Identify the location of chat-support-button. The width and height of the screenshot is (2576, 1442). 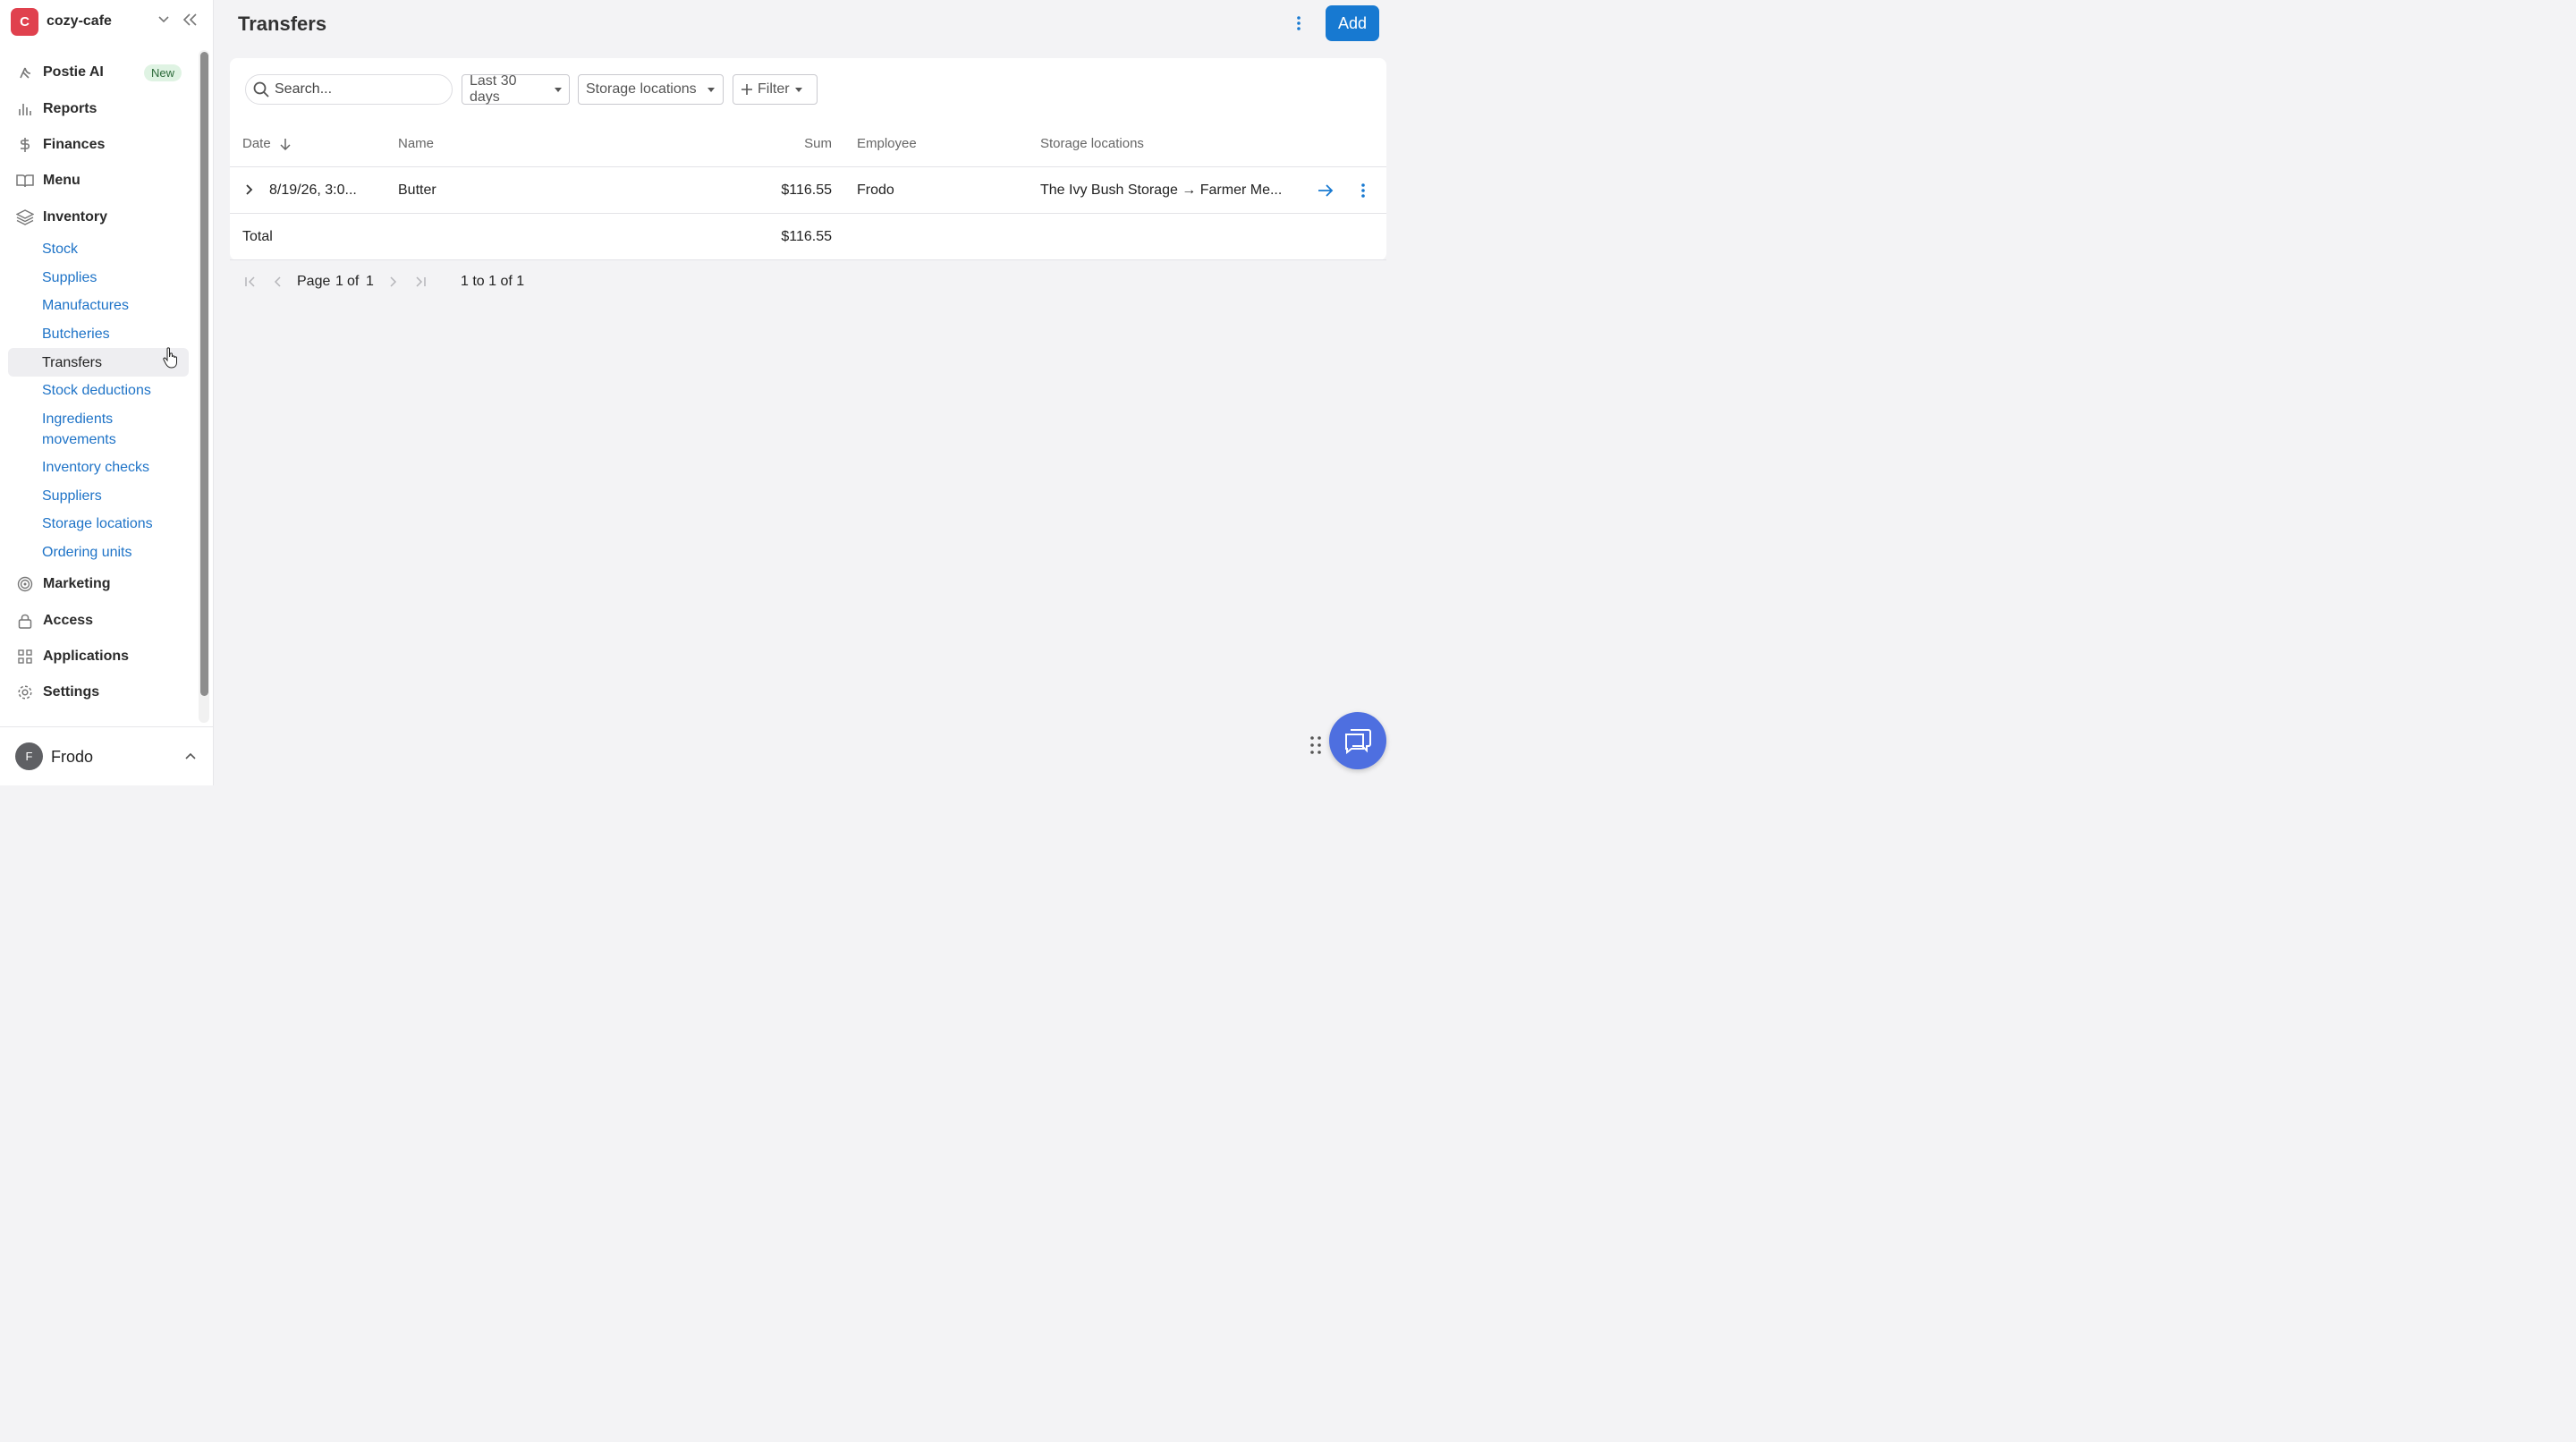
(1357, 740).